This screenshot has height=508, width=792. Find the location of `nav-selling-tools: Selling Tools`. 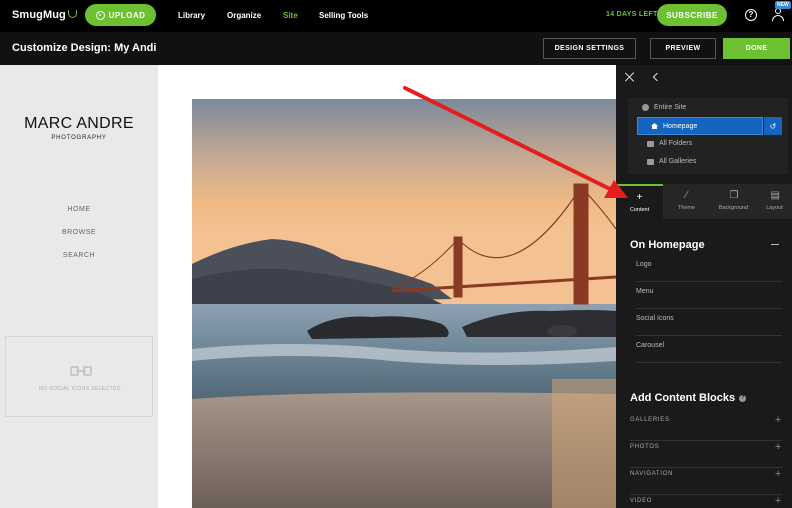

nav-selling-tools: Selling Tools is located at coordinates (343, 15).